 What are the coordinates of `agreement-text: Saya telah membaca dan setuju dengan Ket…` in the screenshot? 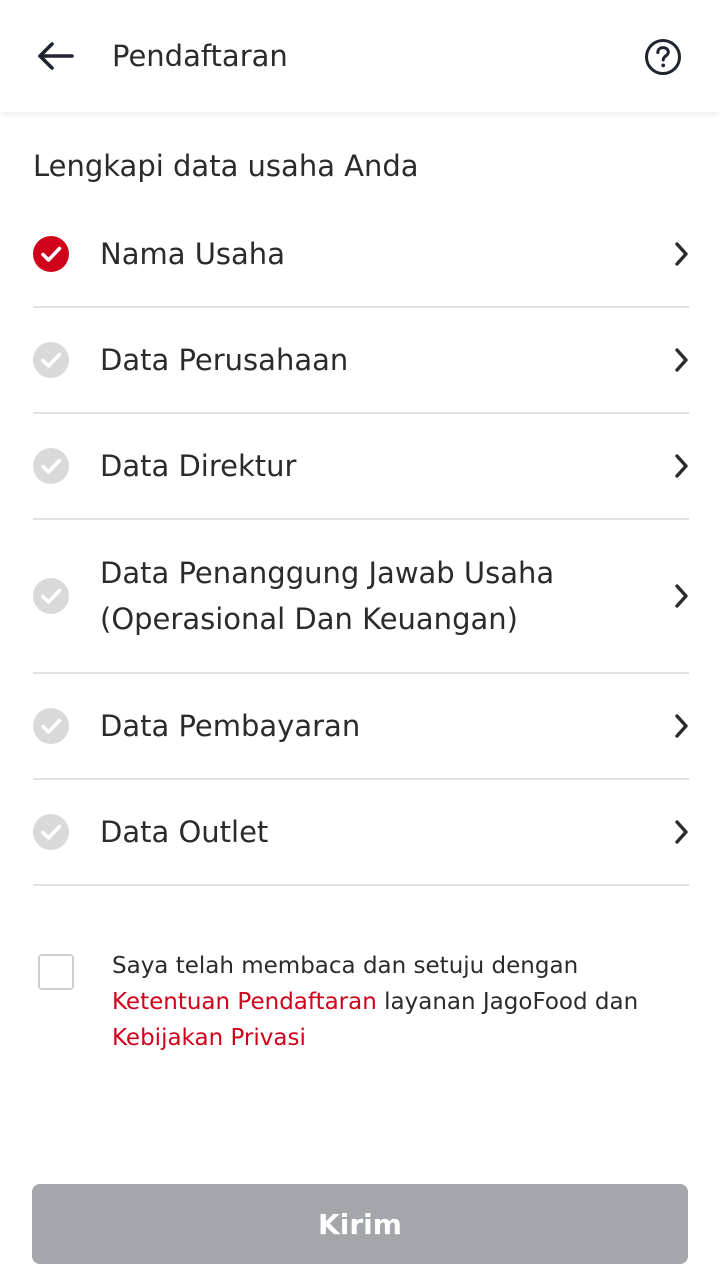 It's located at (402, 1002).